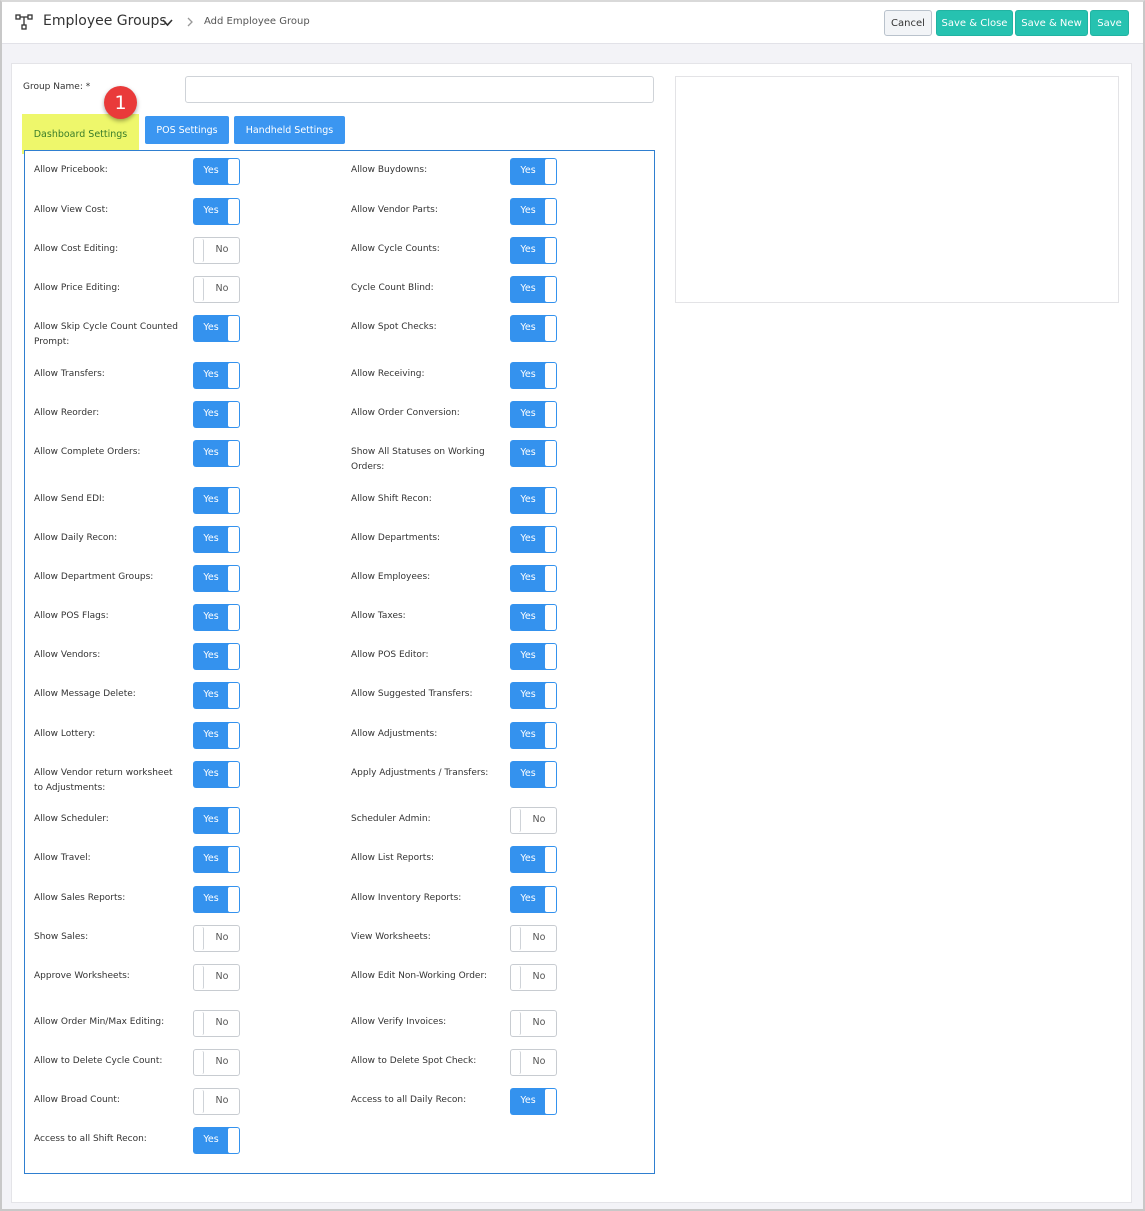  I want to click on toggle-allow-to-delete-spot-check: No, so click(533, 1062).